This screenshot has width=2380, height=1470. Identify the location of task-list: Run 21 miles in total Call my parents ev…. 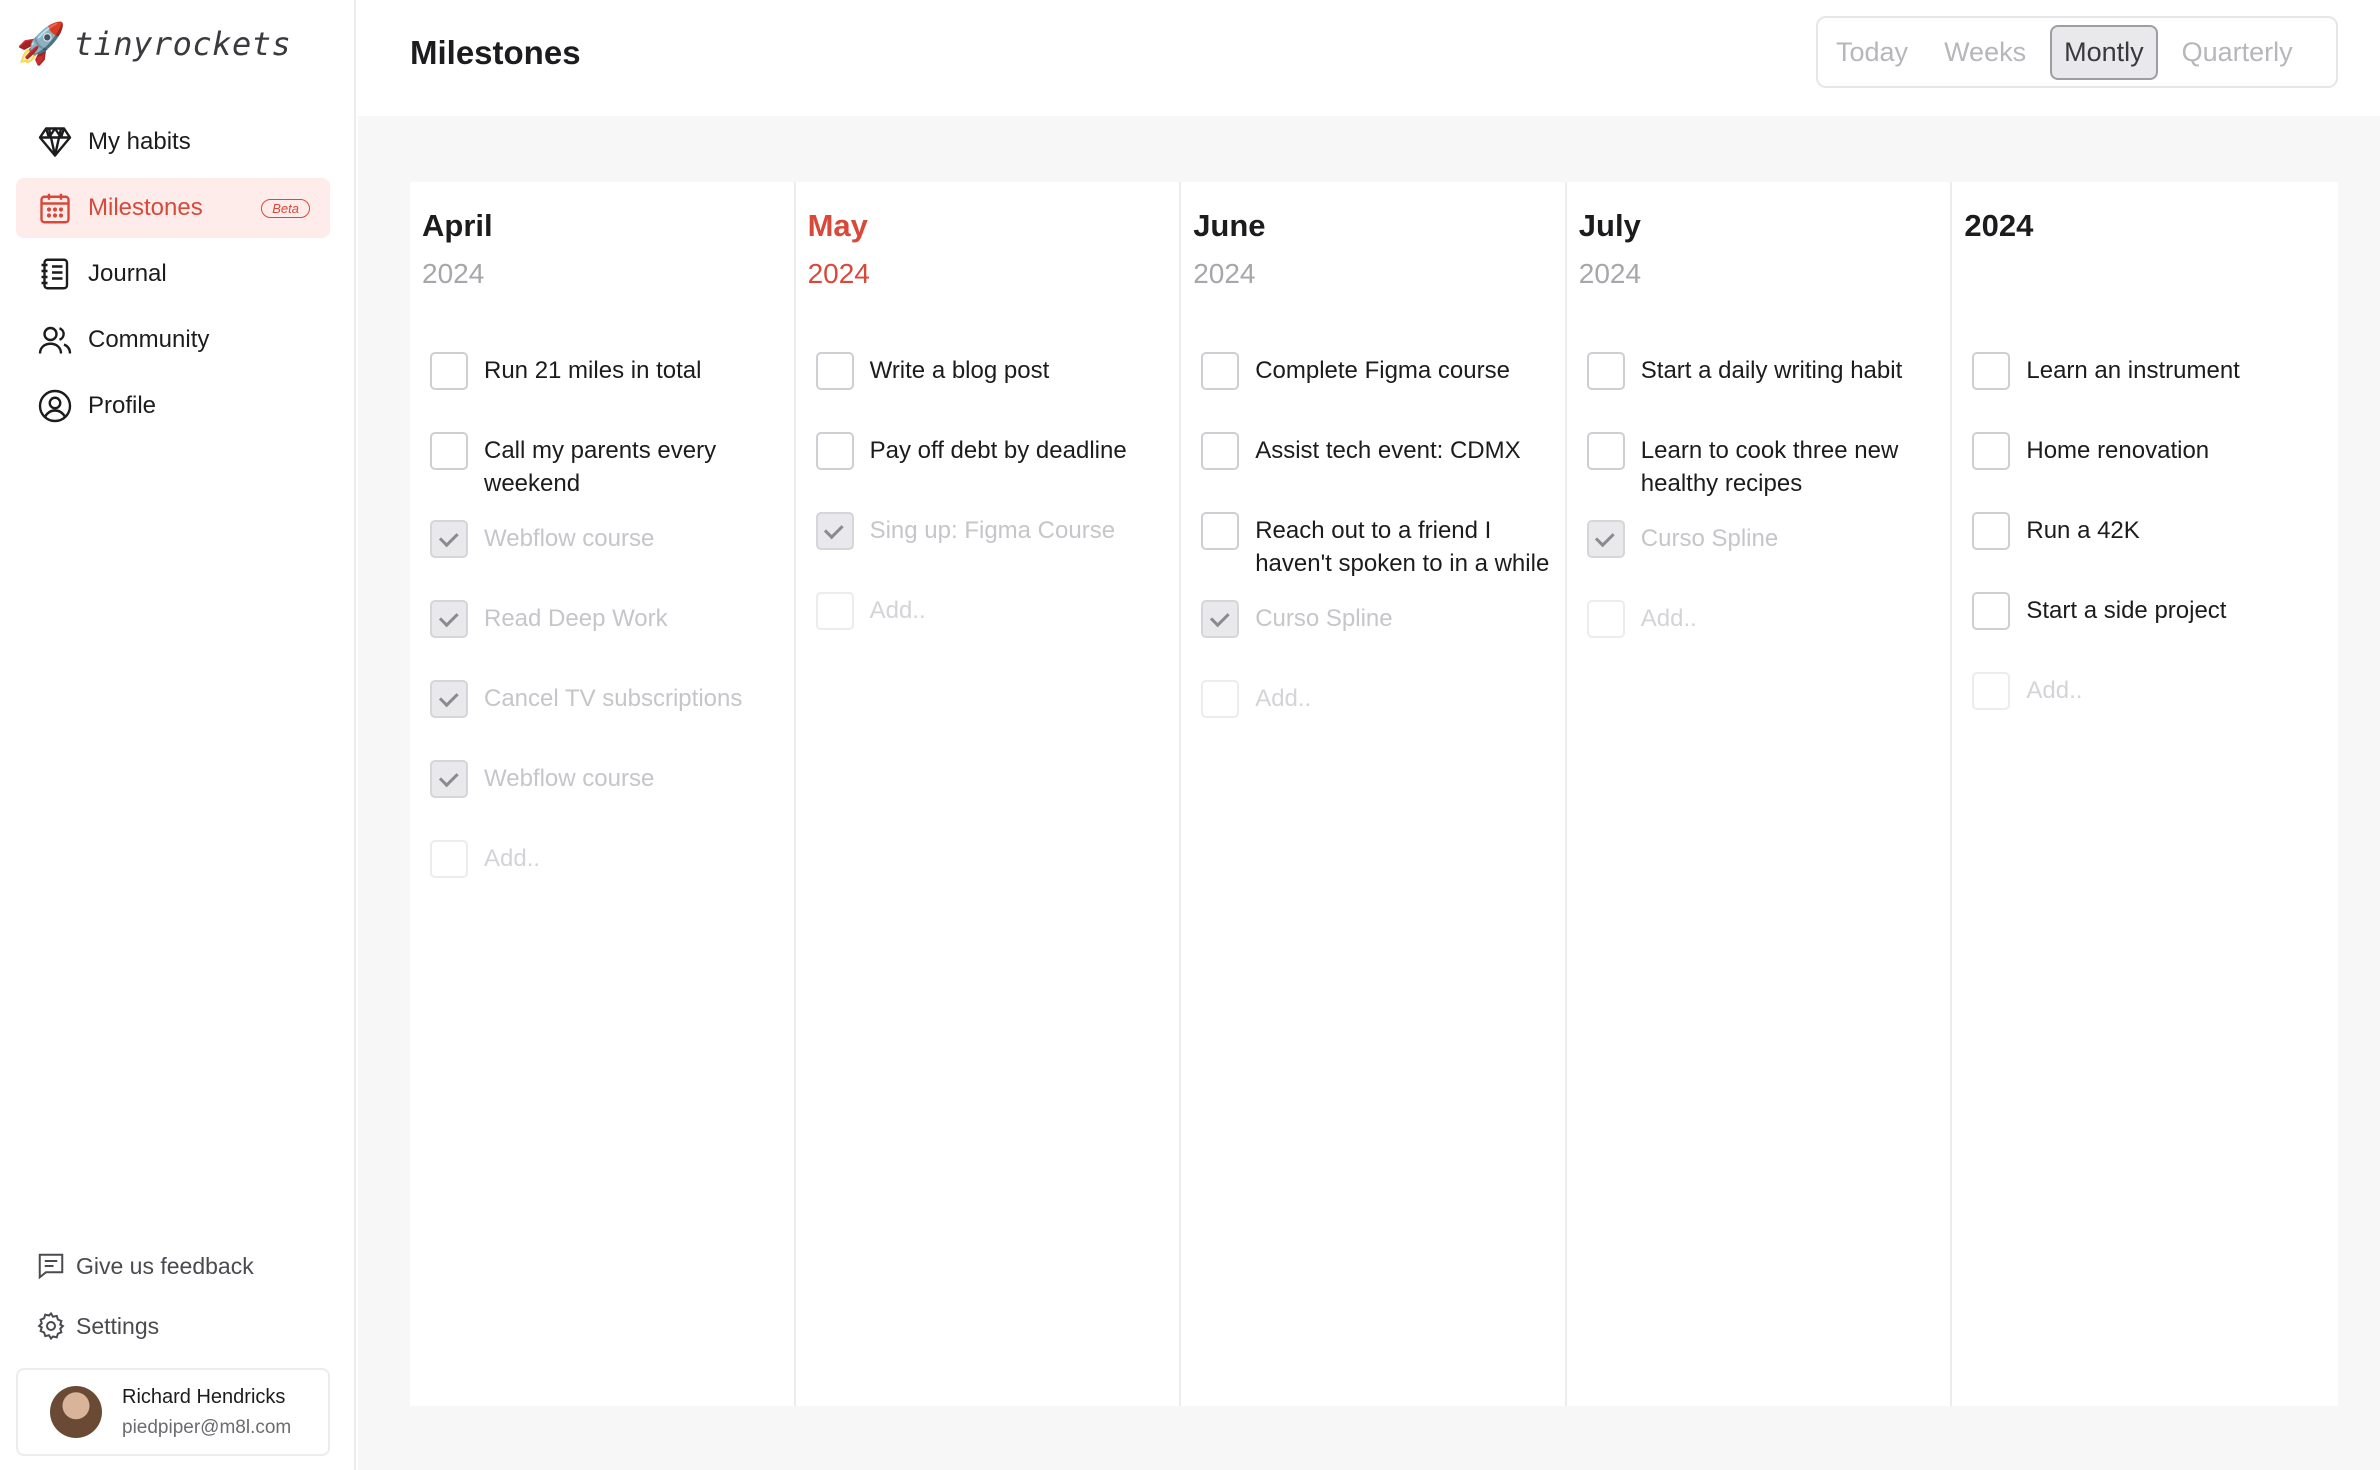
(608, 624).